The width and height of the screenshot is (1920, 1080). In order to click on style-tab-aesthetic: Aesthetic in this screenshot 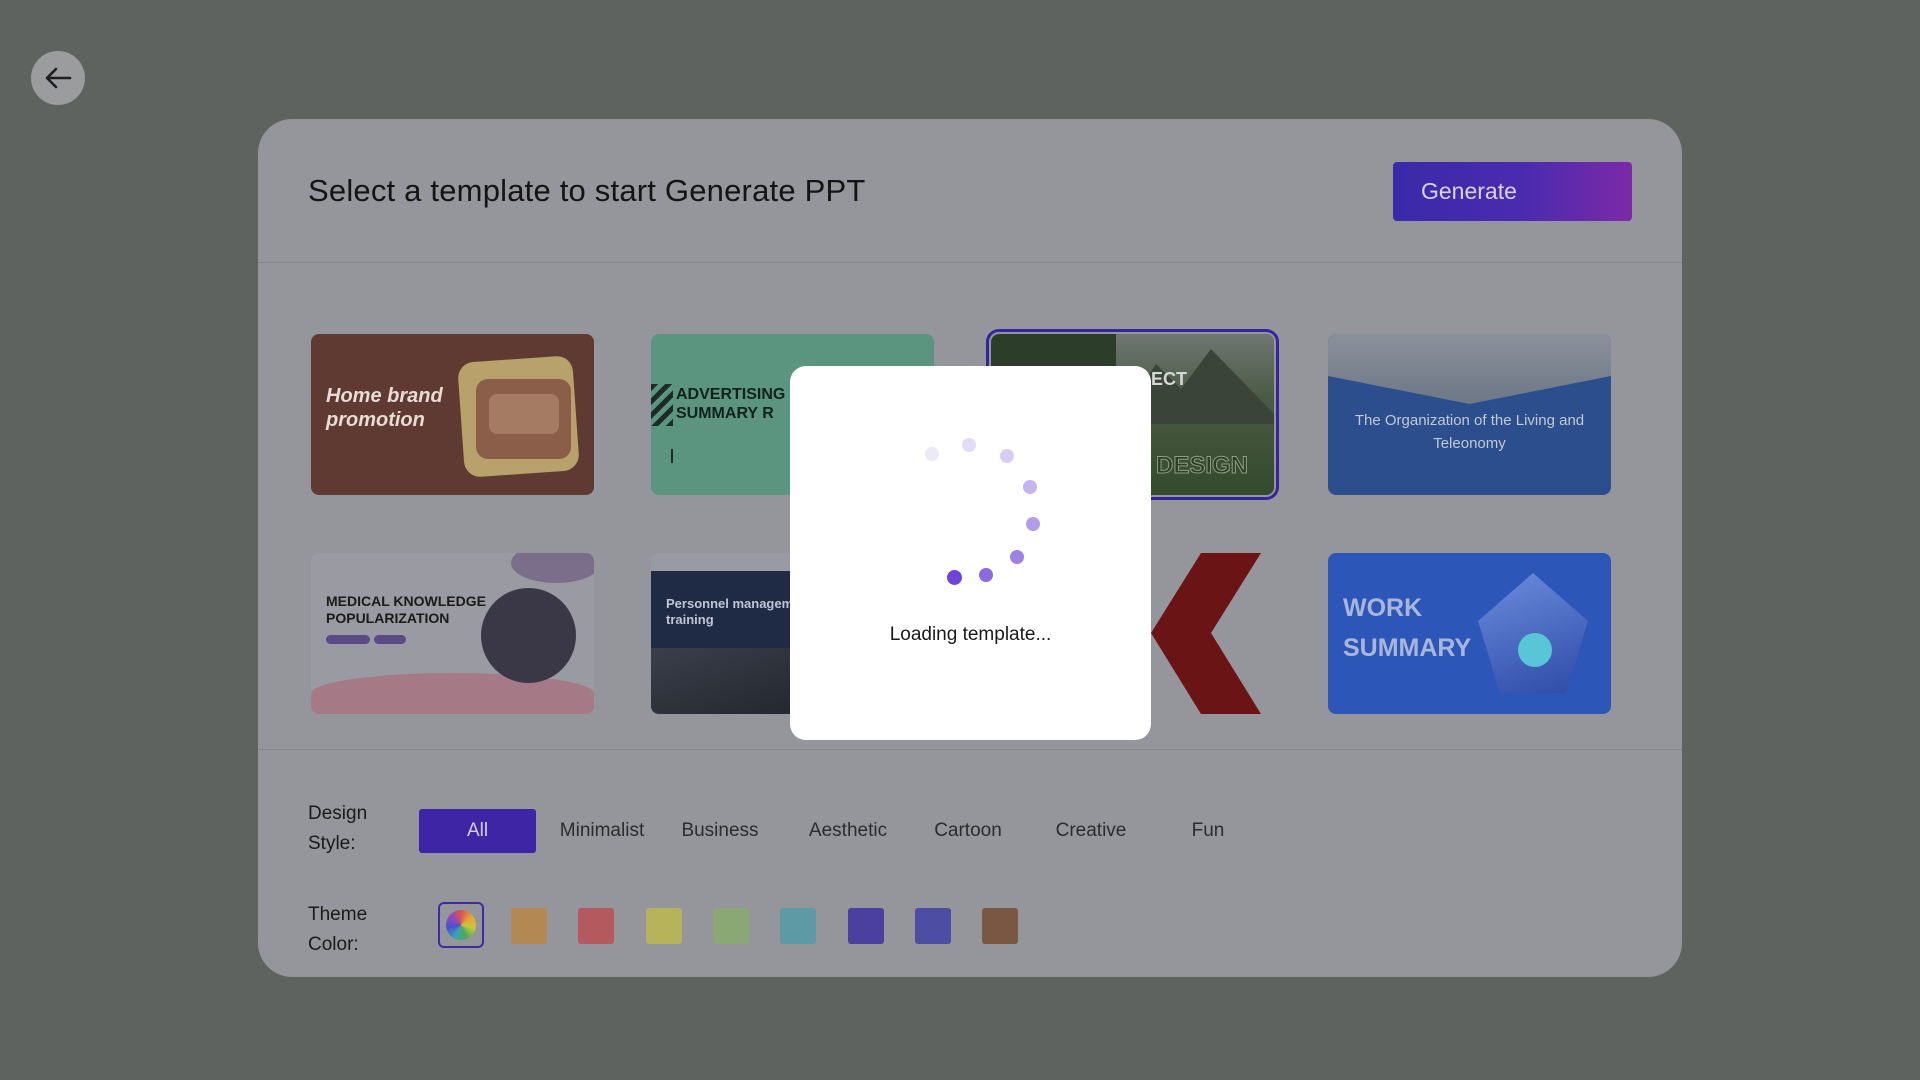, I will do `click(848, 831)`.